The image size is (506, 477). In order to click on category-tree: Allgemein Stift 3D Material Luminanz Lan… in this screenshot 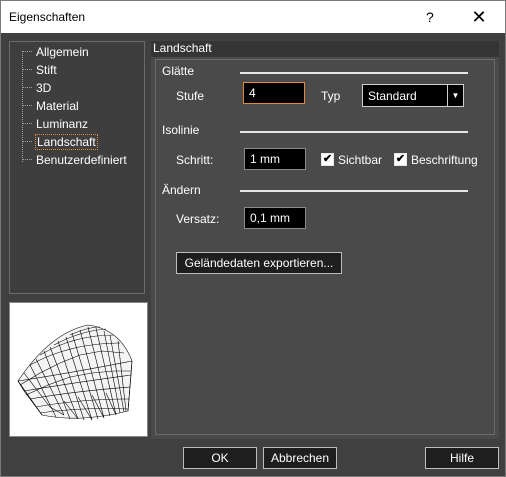, I will do `click(77, 167)`.